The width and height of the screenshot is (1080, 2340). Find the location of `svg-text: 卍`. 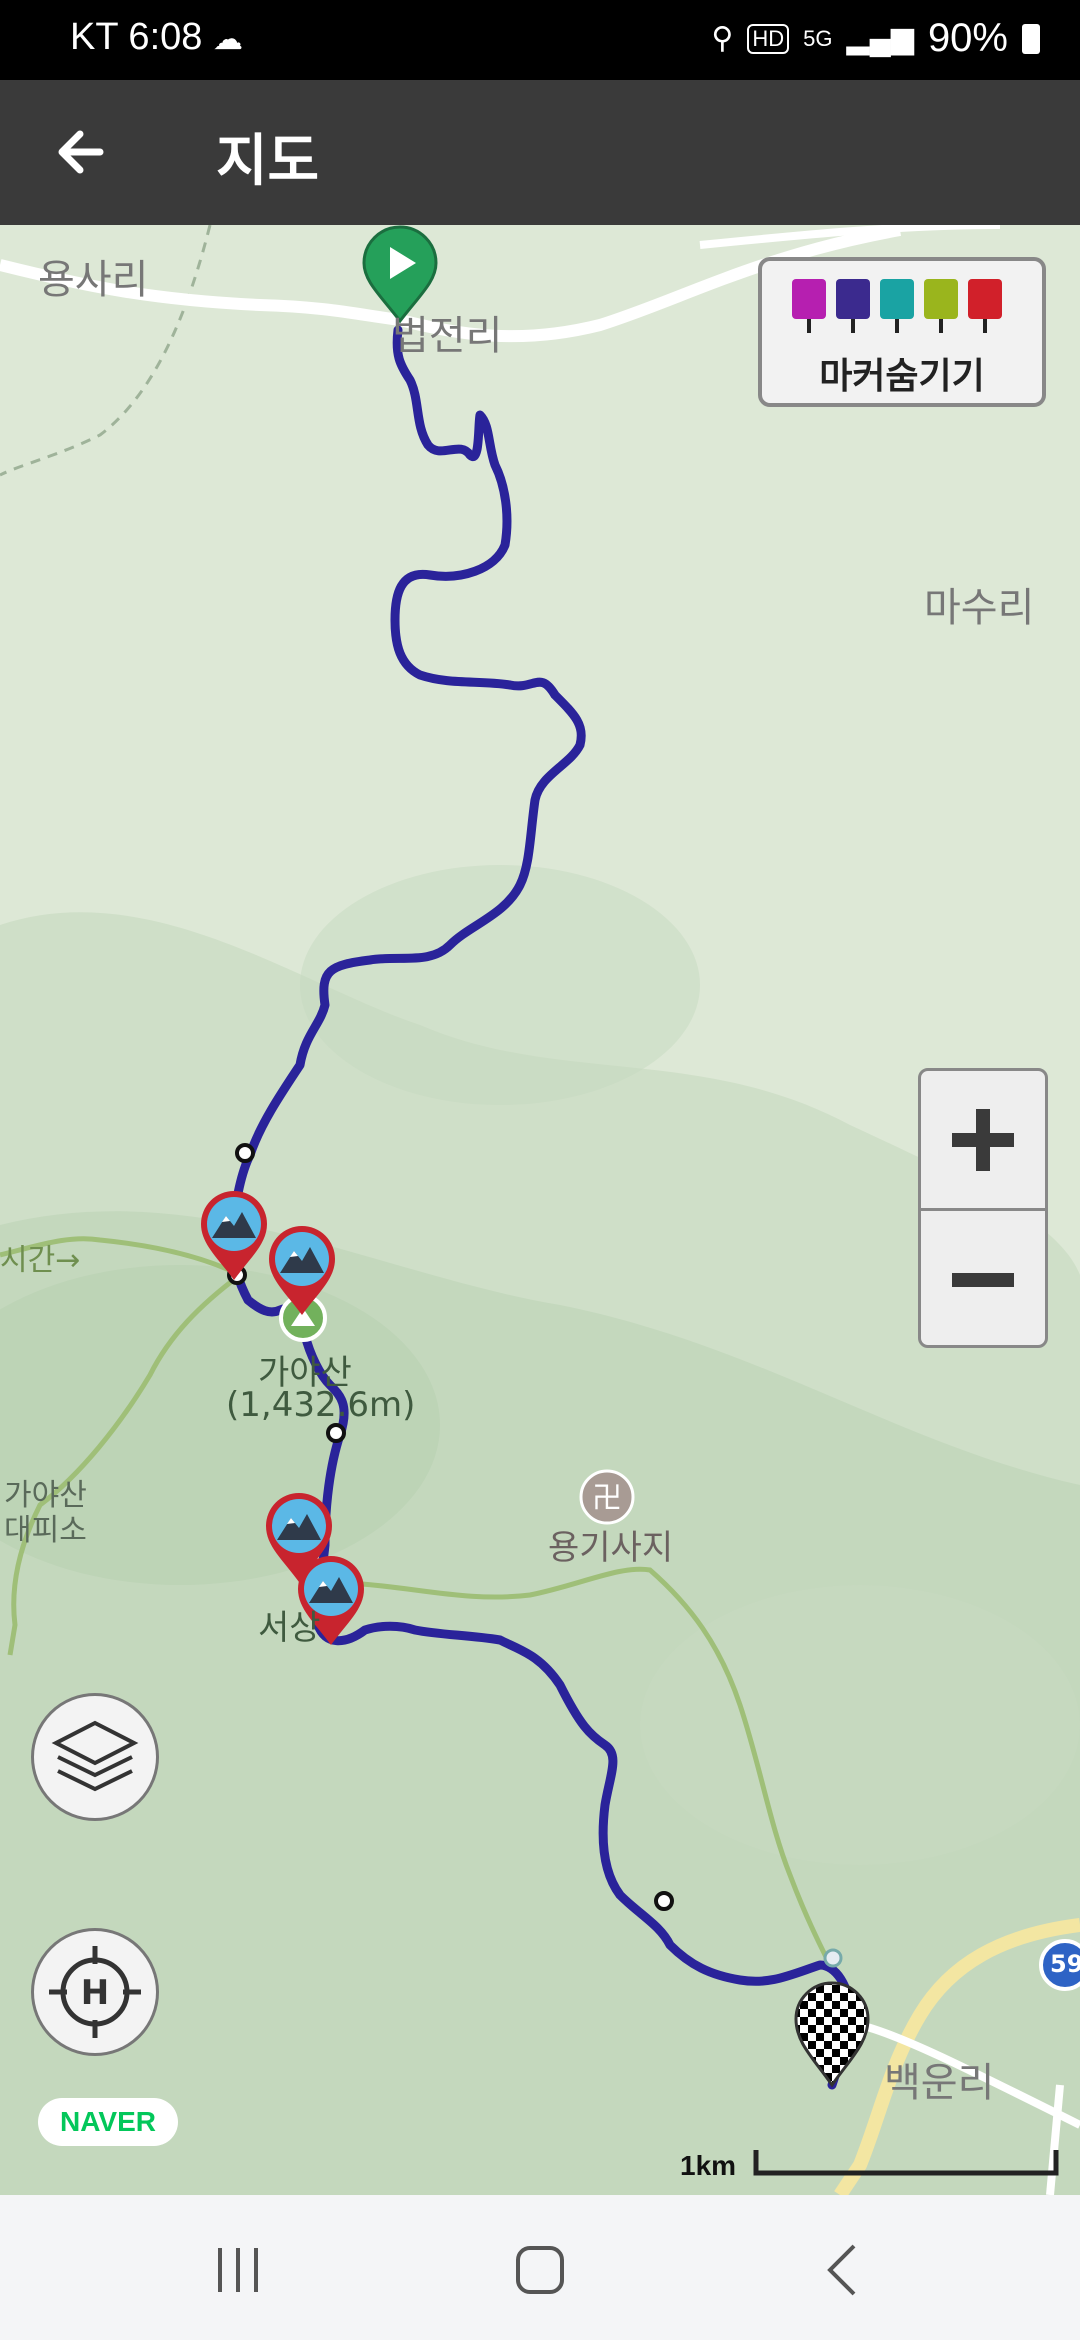

svg-text: 卍 is located at coordinates (607, 1498).